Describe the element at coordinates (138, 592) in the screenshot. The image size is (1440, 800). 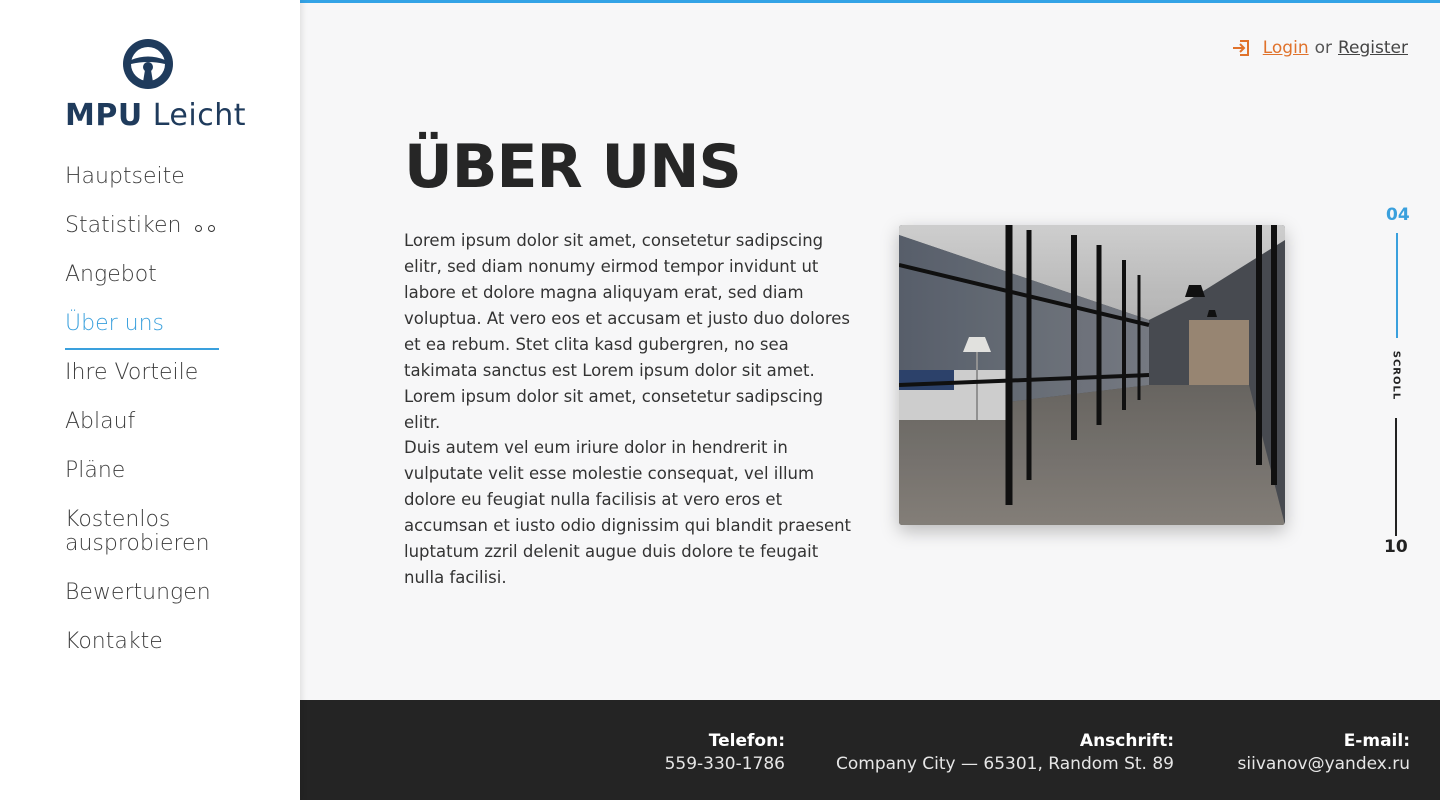
I see `nav-item-label: Bewertungen` at that location.